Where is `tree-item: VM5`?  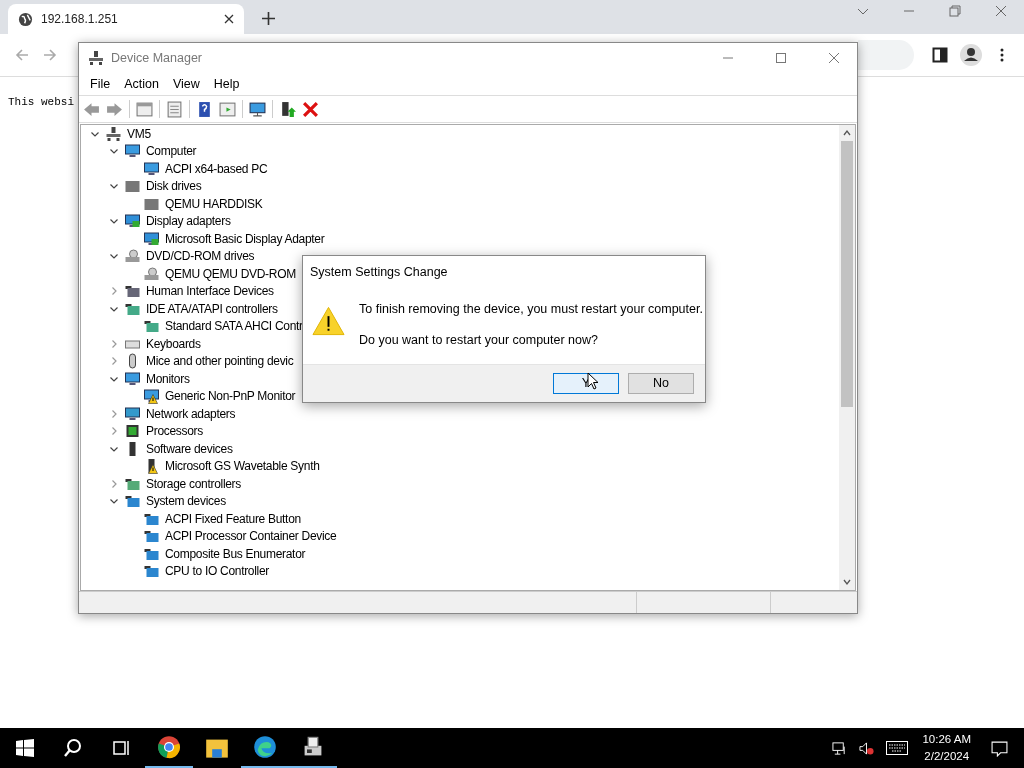
tree-item: VM5 is located at coordinates (139, 133).